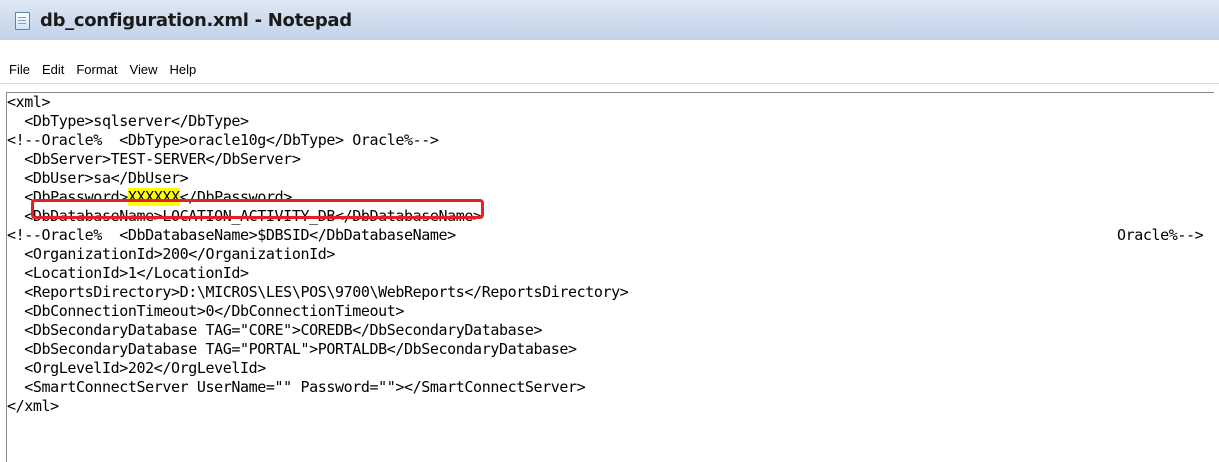 The image size is (1219, 462). Describe the element at coordinates (144, 70) in the screenshot. I see `menu-view: View` at that location.